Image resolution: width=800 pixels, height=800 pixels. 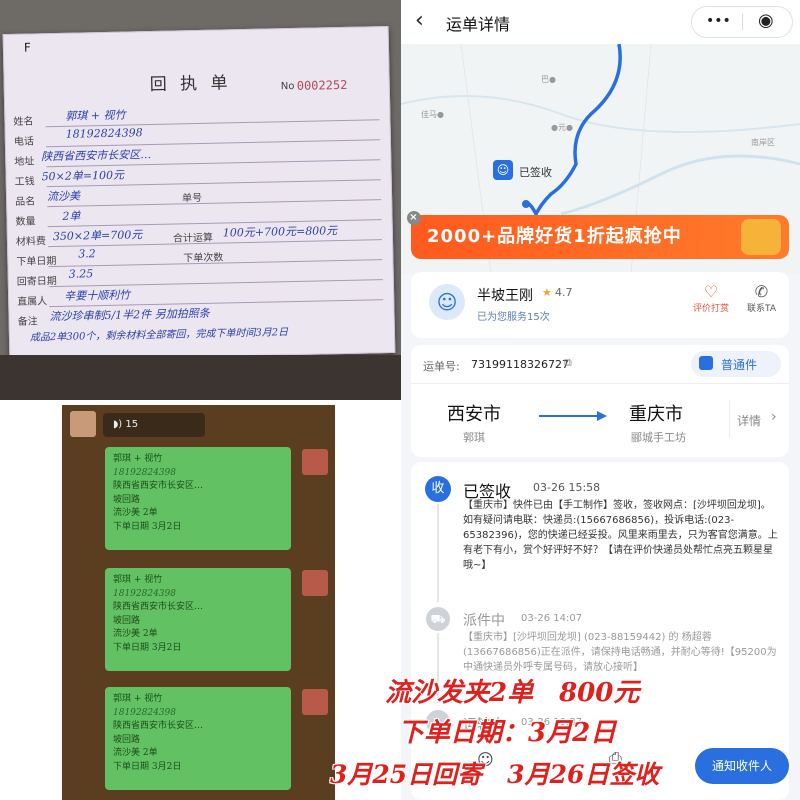 What do you see at coordinates (718, 21) in the screenshot?
I see `more-icon: •••` at bounding box center [718, 21].